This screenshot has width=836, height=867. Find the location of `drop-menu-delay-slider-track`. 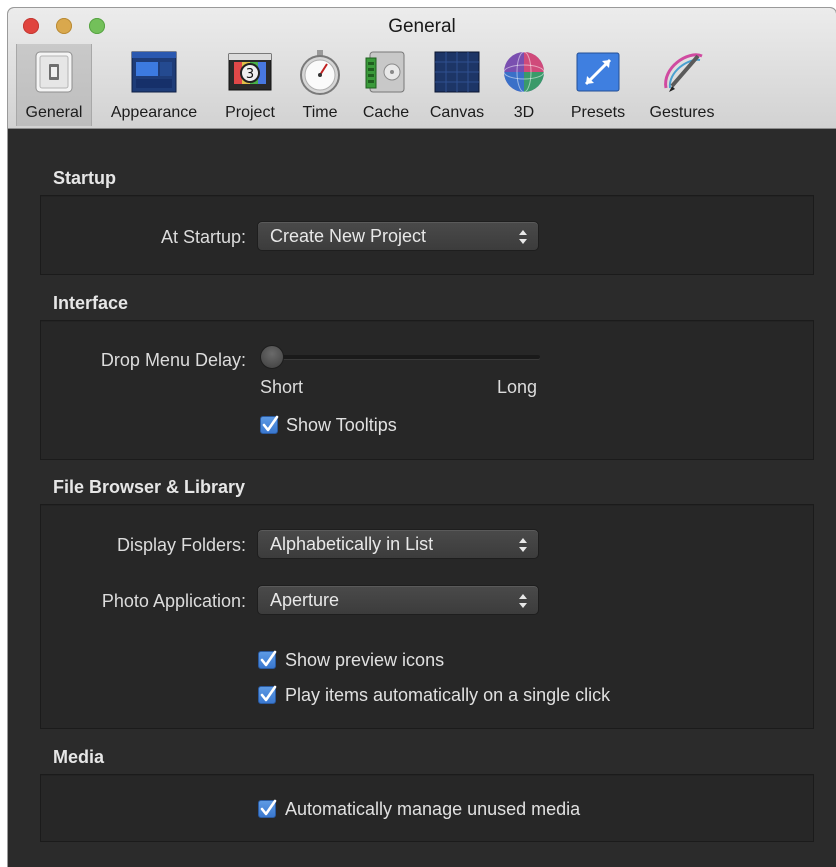

drop-menu-delay-slider-track is located at coordinates (402, 357).